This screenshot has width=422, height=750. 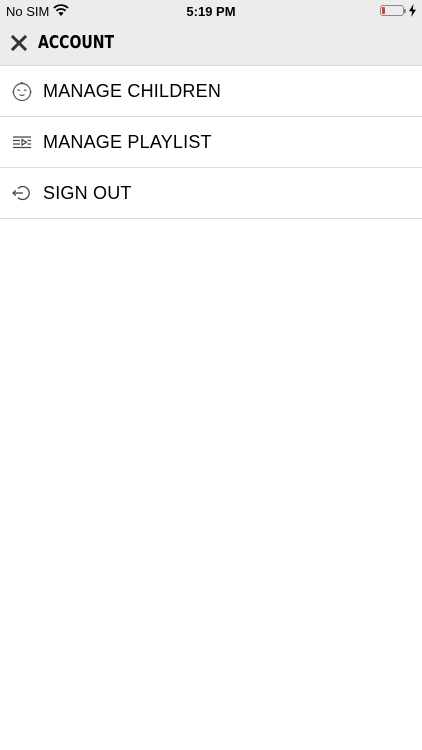 What do you see at coordinates (22, 91) in the screenshot?
I see `baby-face-icon` at bounding box center [22, 91].